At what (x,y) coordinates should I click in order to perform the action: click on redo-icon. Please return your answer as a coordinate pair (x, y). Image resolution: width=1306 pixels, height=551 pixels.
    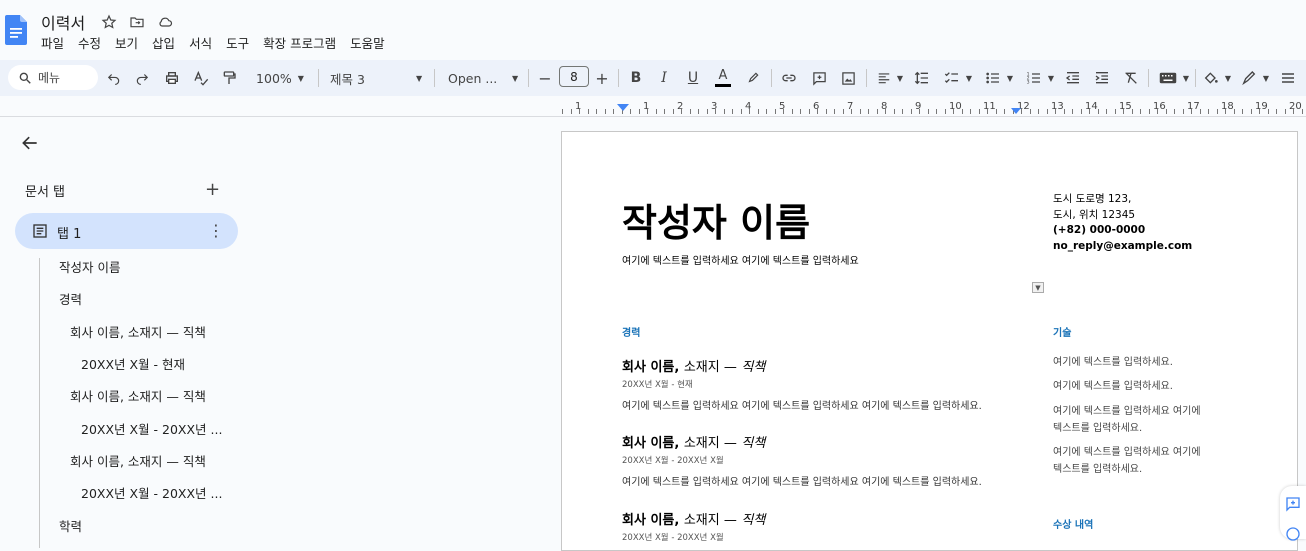
    Looking at the image, I should click on (142, 78).